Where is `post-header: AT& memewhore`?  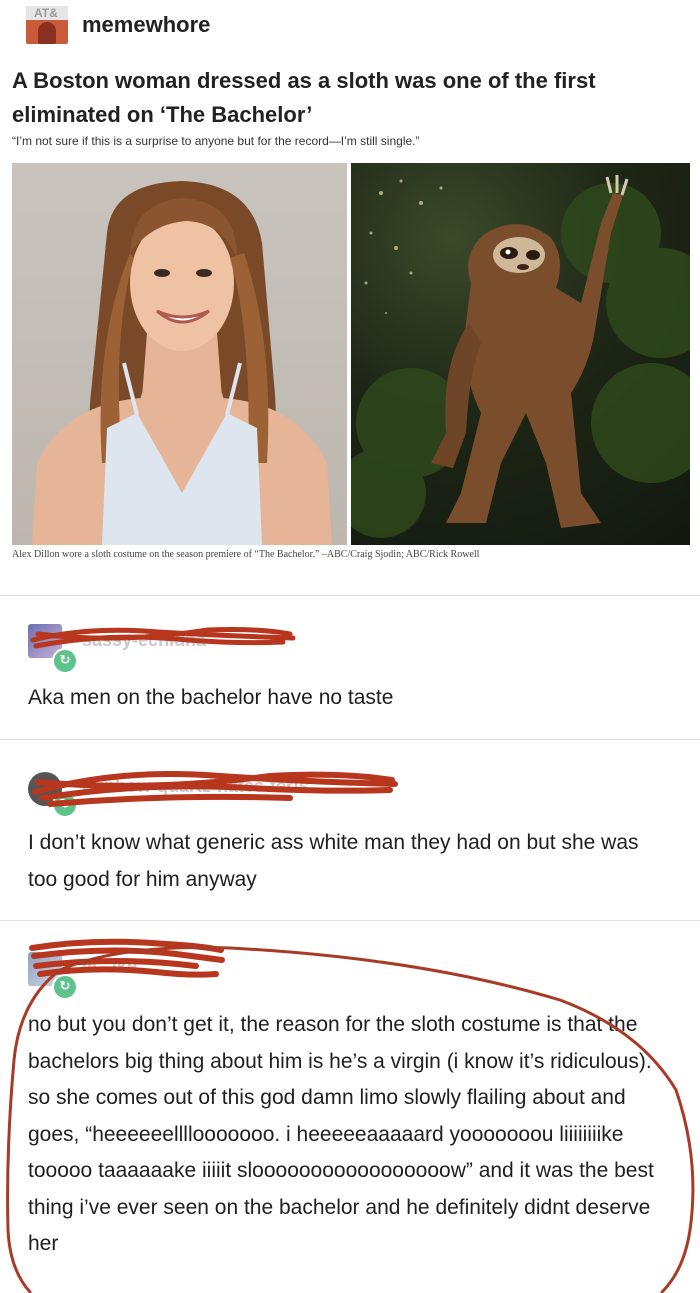 post-header: AT& memewhore is located at coordinates (118, 25).